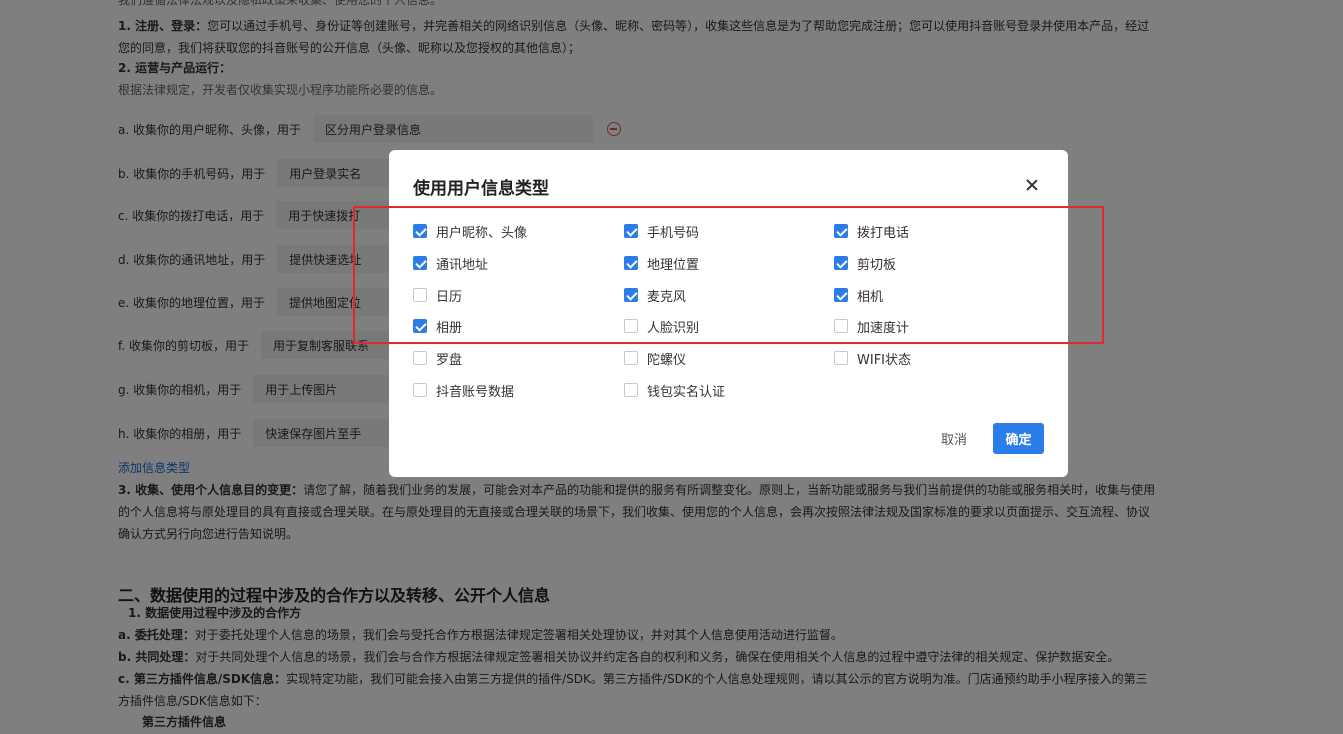 The image size is (1343, 734). I want to click on option-checkbox: WIFI状态, so click(872, 358).